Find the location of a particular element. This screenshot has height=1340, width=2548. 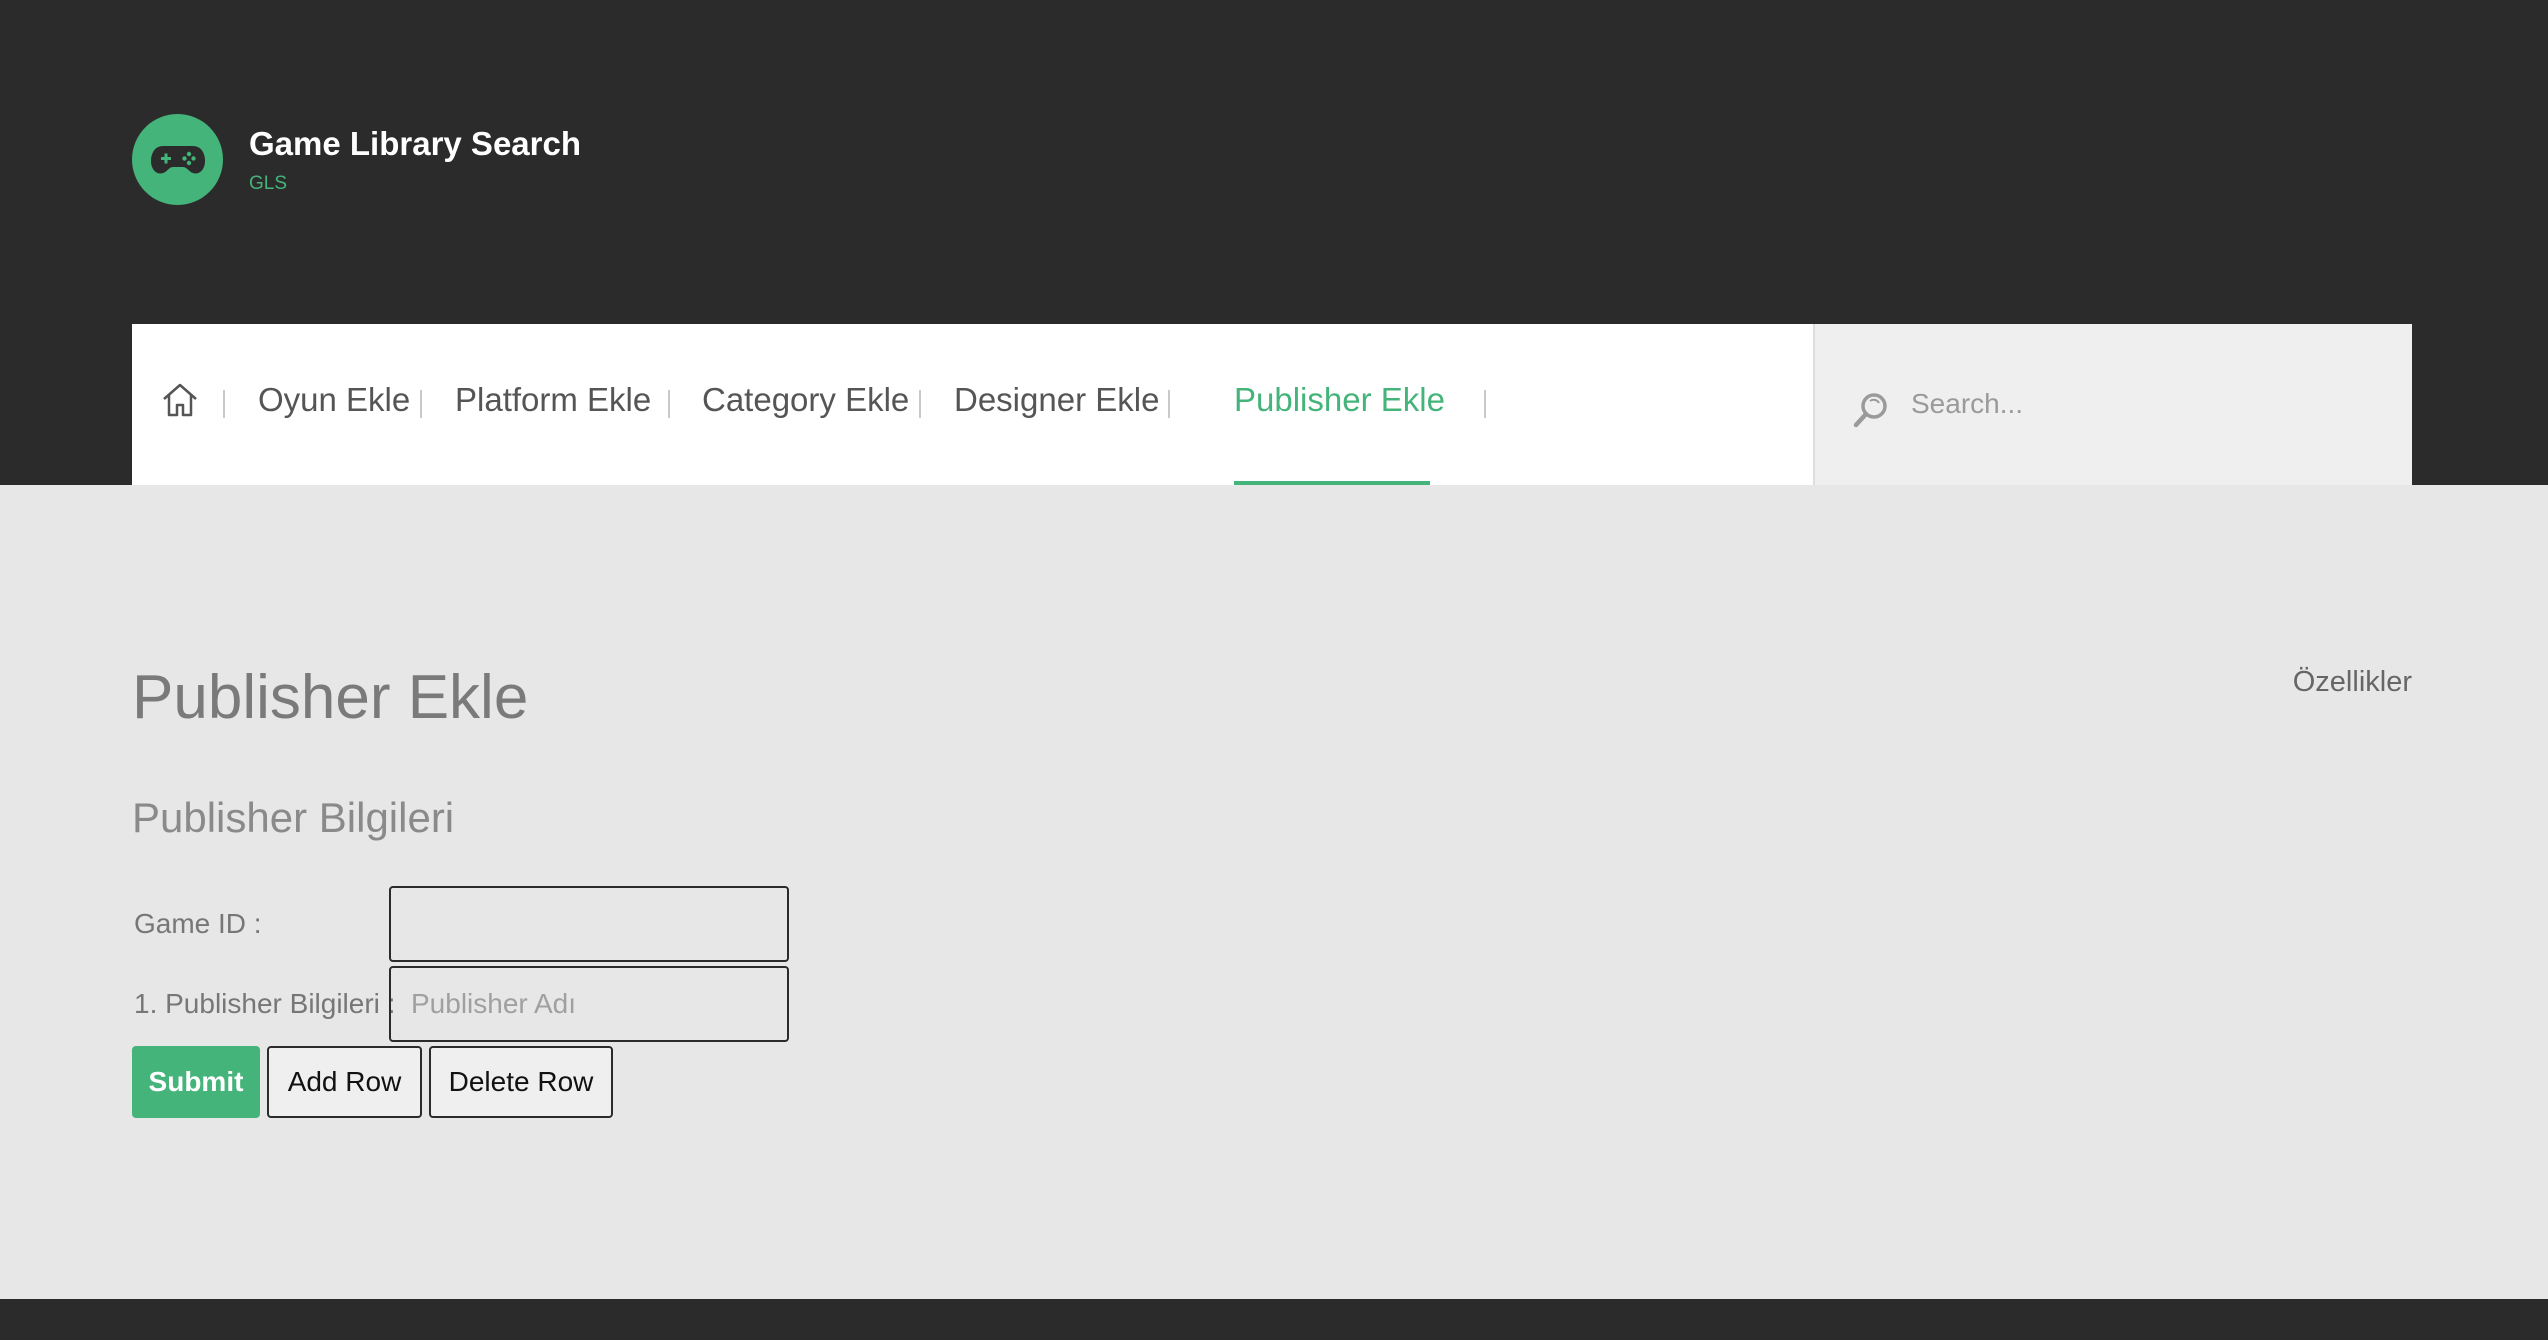

page-title: Publisher Ekle is located at coordinates (330, 697).